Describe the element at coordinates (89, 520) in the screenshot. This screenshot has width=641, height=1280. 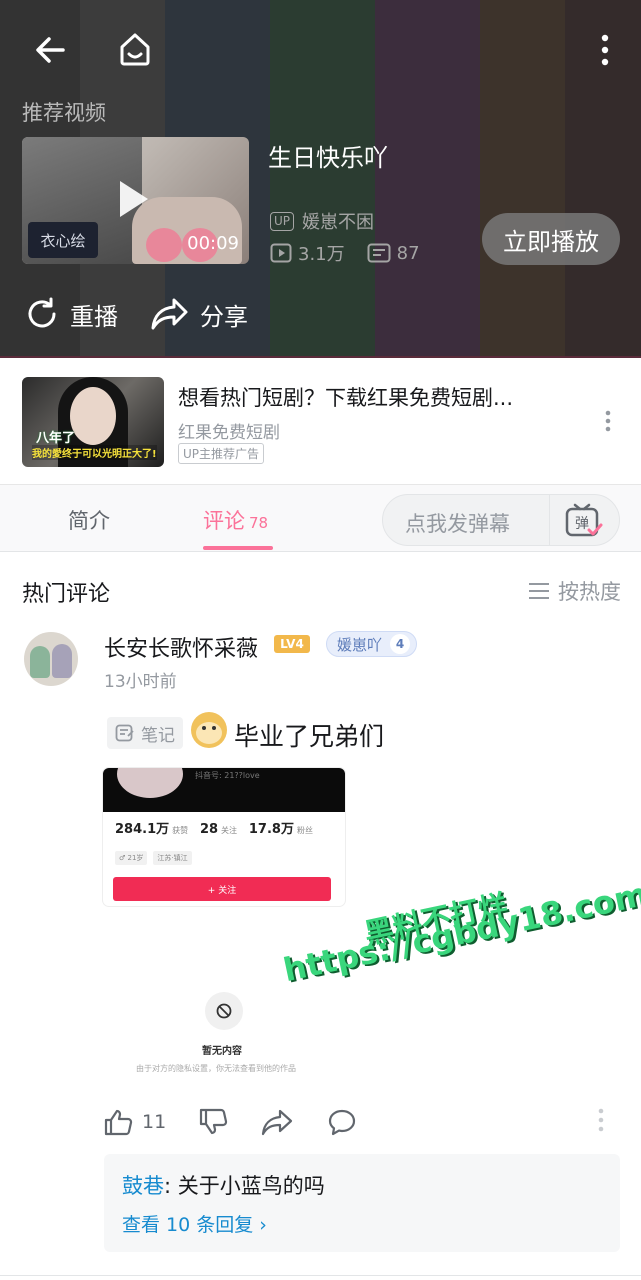
I see `tab-intro: 简介` at that location.